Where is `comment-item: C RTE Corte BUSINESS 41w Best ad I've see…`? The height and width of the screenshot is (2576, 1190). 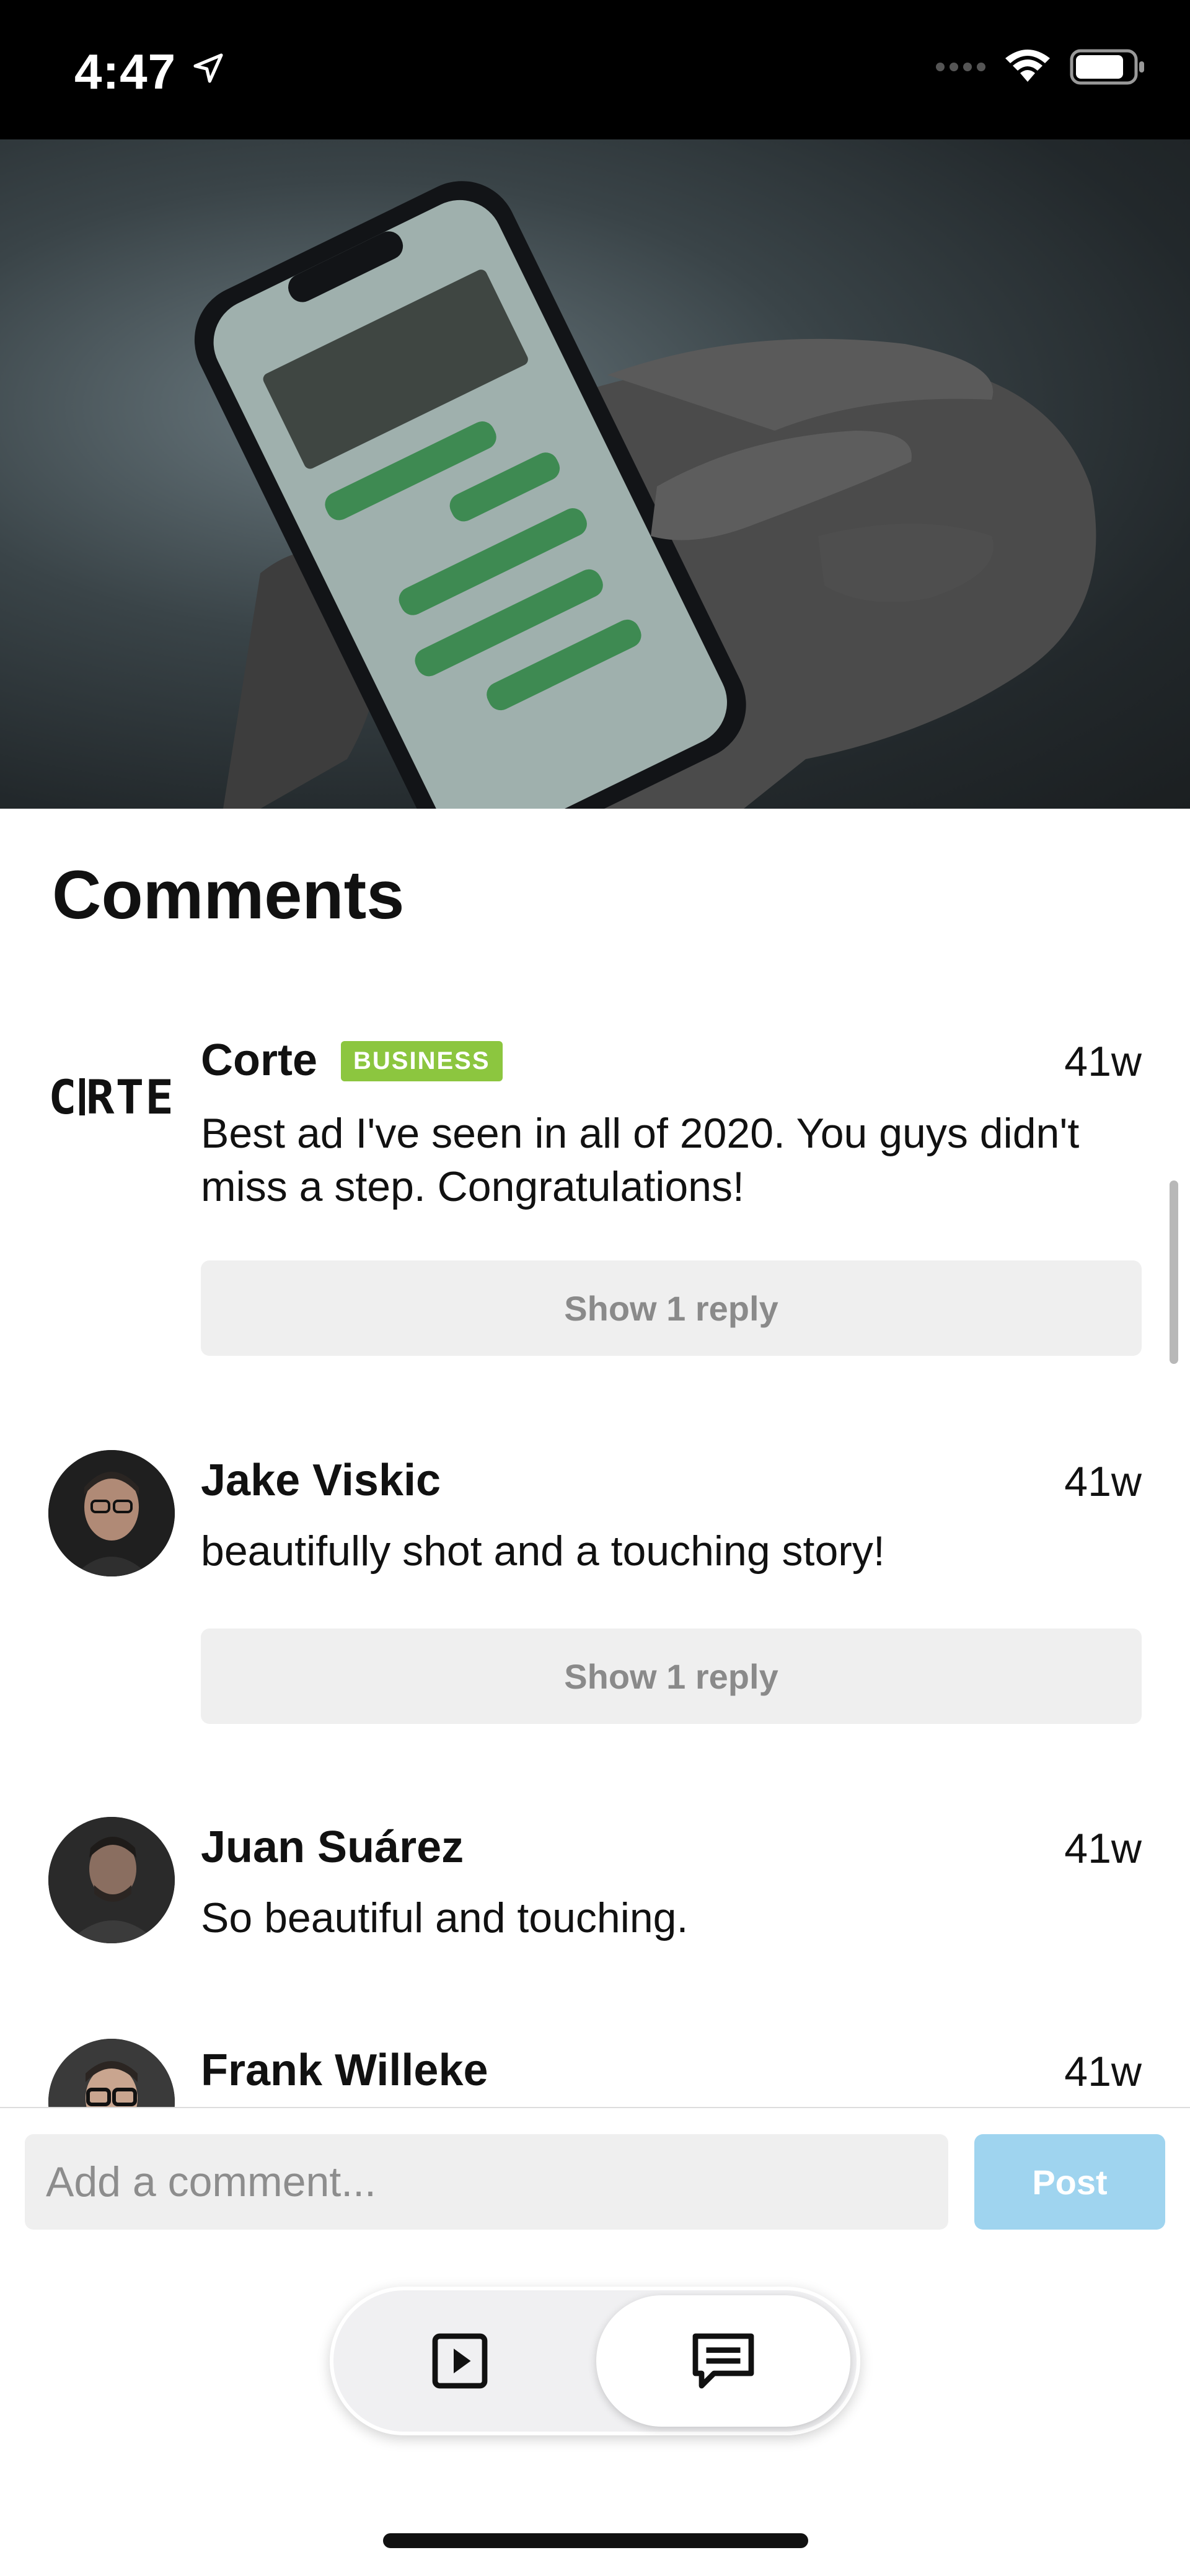 comment-item: C RTE Corte BUSINESS 41w Best ad I've see… is located at coordinates (595, 1202).